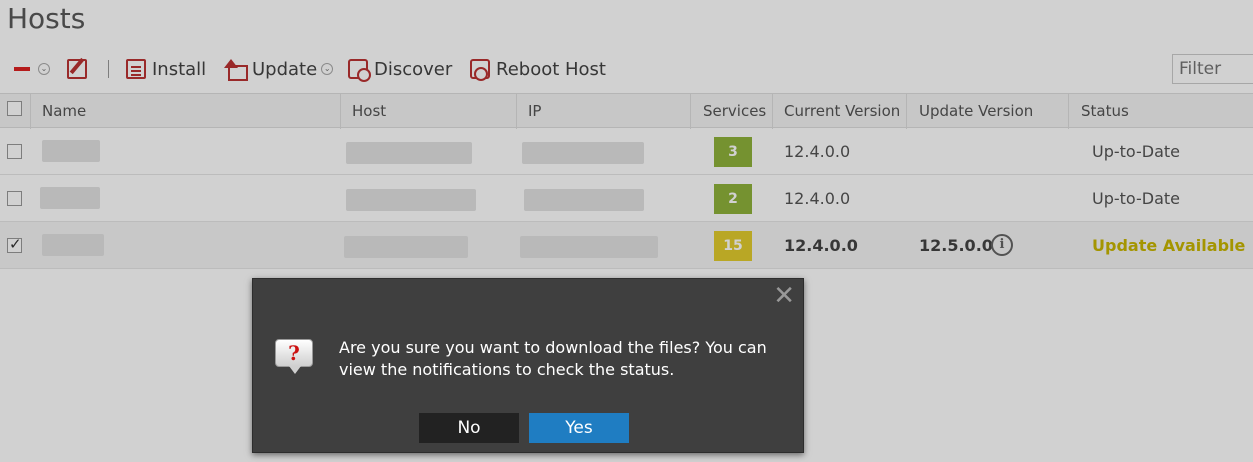  What do you see at coordinates (784, 296) in the screenshot?
I see `close-icon: ✕` at bounding box center [784, 296].